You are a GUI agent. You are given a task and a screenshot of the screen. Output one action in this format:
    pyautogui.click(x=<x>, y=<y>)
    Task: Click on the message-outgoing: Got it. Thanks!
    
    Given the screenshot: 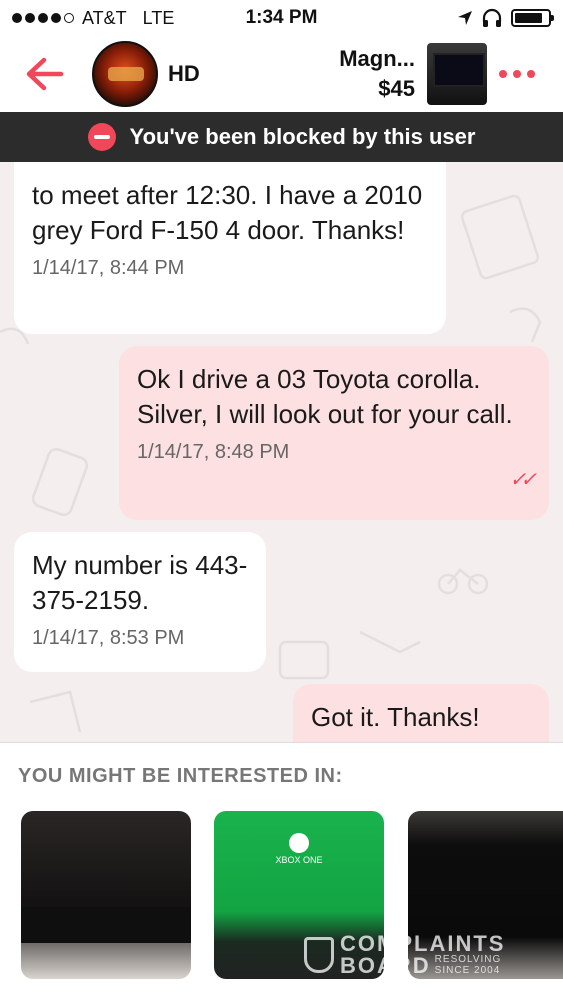 What is the action you would take?
    pyautogui.click(x=421, y=713)
    